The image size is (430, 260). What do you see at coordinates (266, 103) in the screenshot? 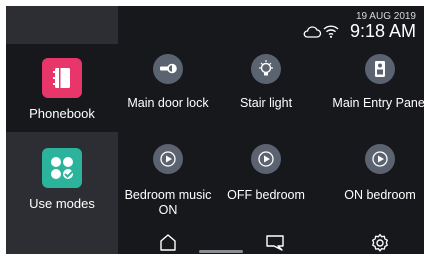
I see `tile-label: Stair light` at bounding box center [266, 103].